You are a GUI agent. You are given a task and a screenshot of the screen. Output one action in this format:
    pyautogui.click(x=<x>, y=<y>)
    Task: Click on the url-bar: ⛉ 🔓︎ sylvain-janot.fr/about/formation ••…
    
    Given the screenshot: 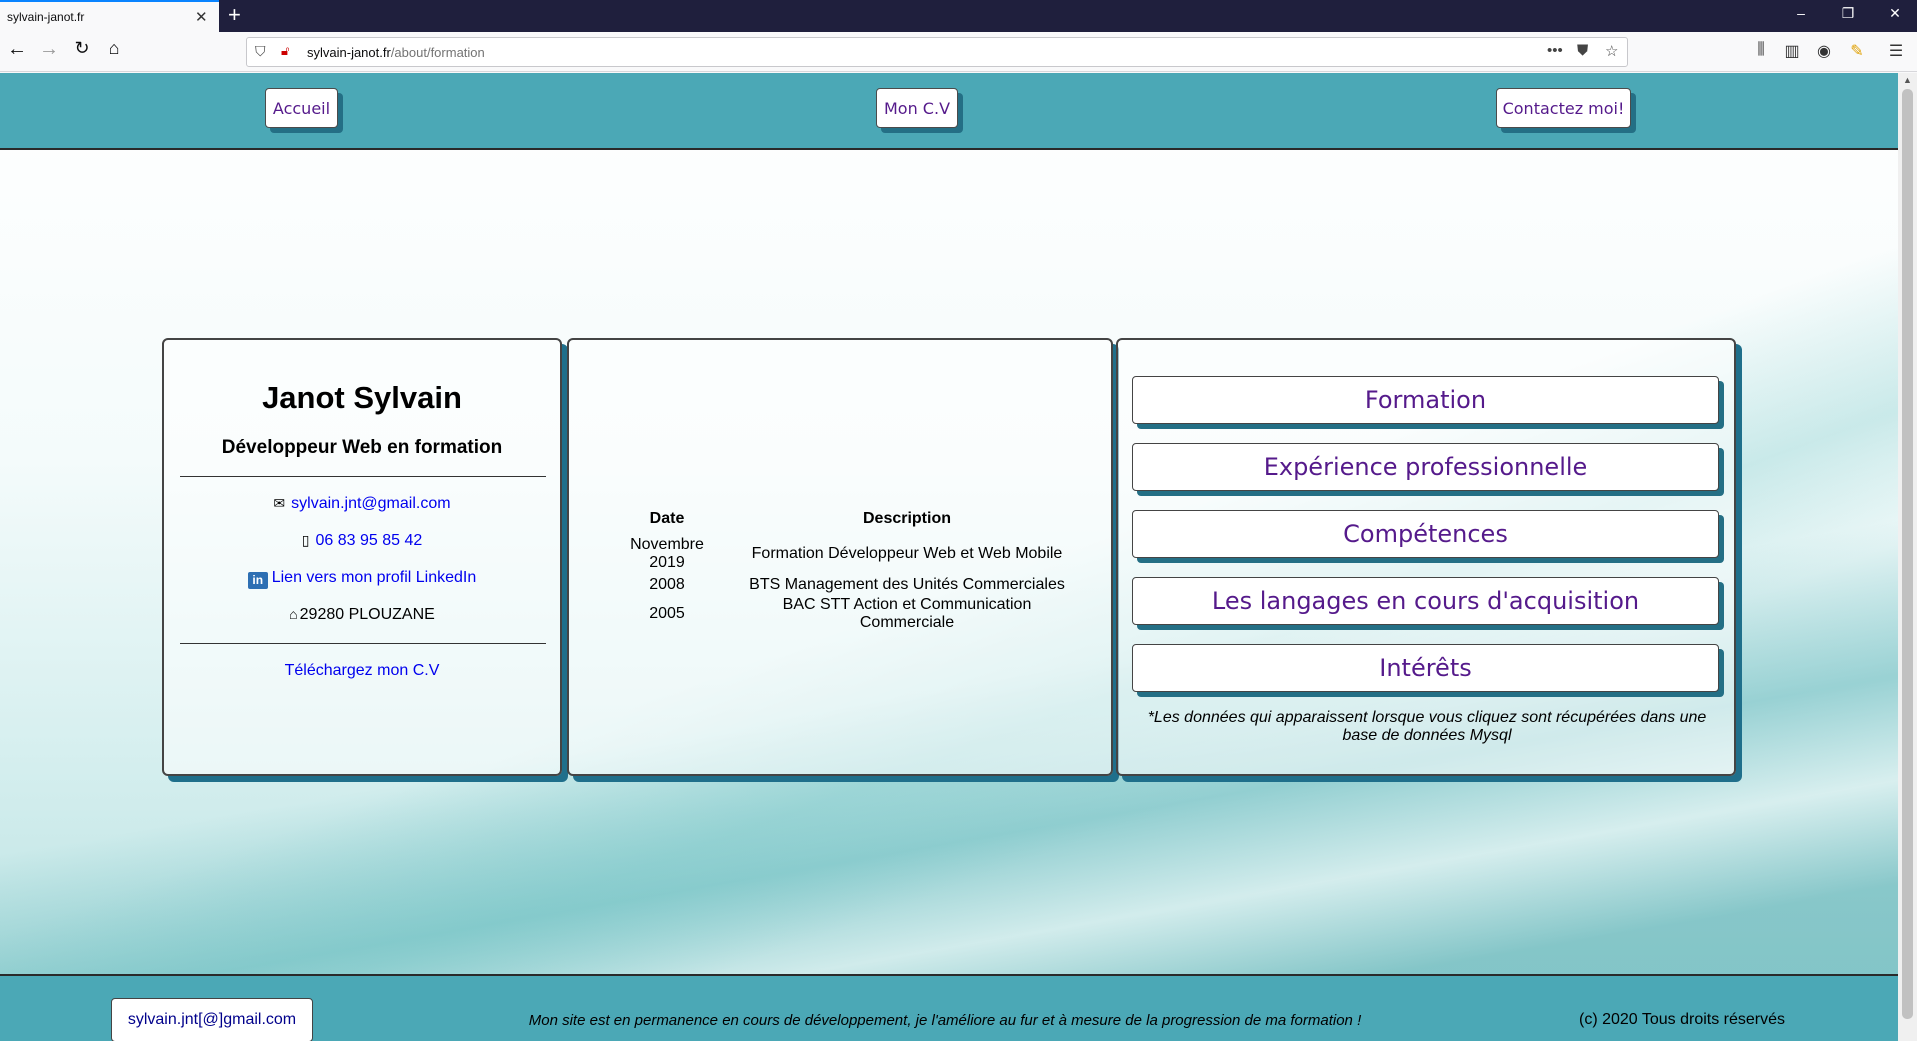 What is the action you would take?
    pyautogui.click(x=937, y=52)
    